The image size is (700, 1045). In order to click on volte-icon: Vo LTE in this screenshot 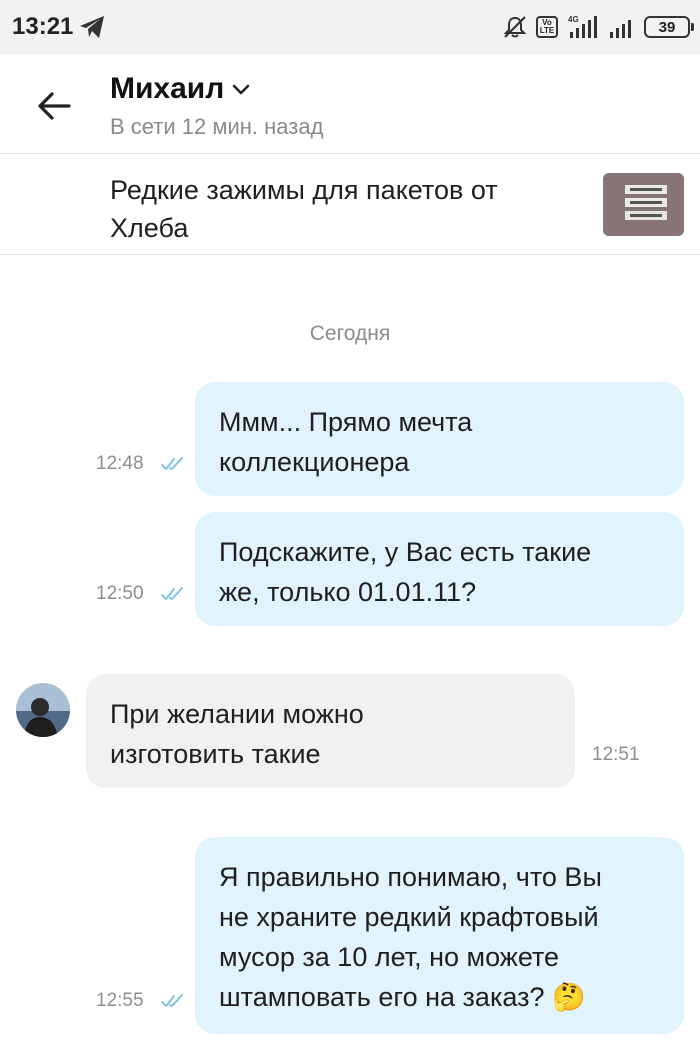, I will do `click(547, 27)`.